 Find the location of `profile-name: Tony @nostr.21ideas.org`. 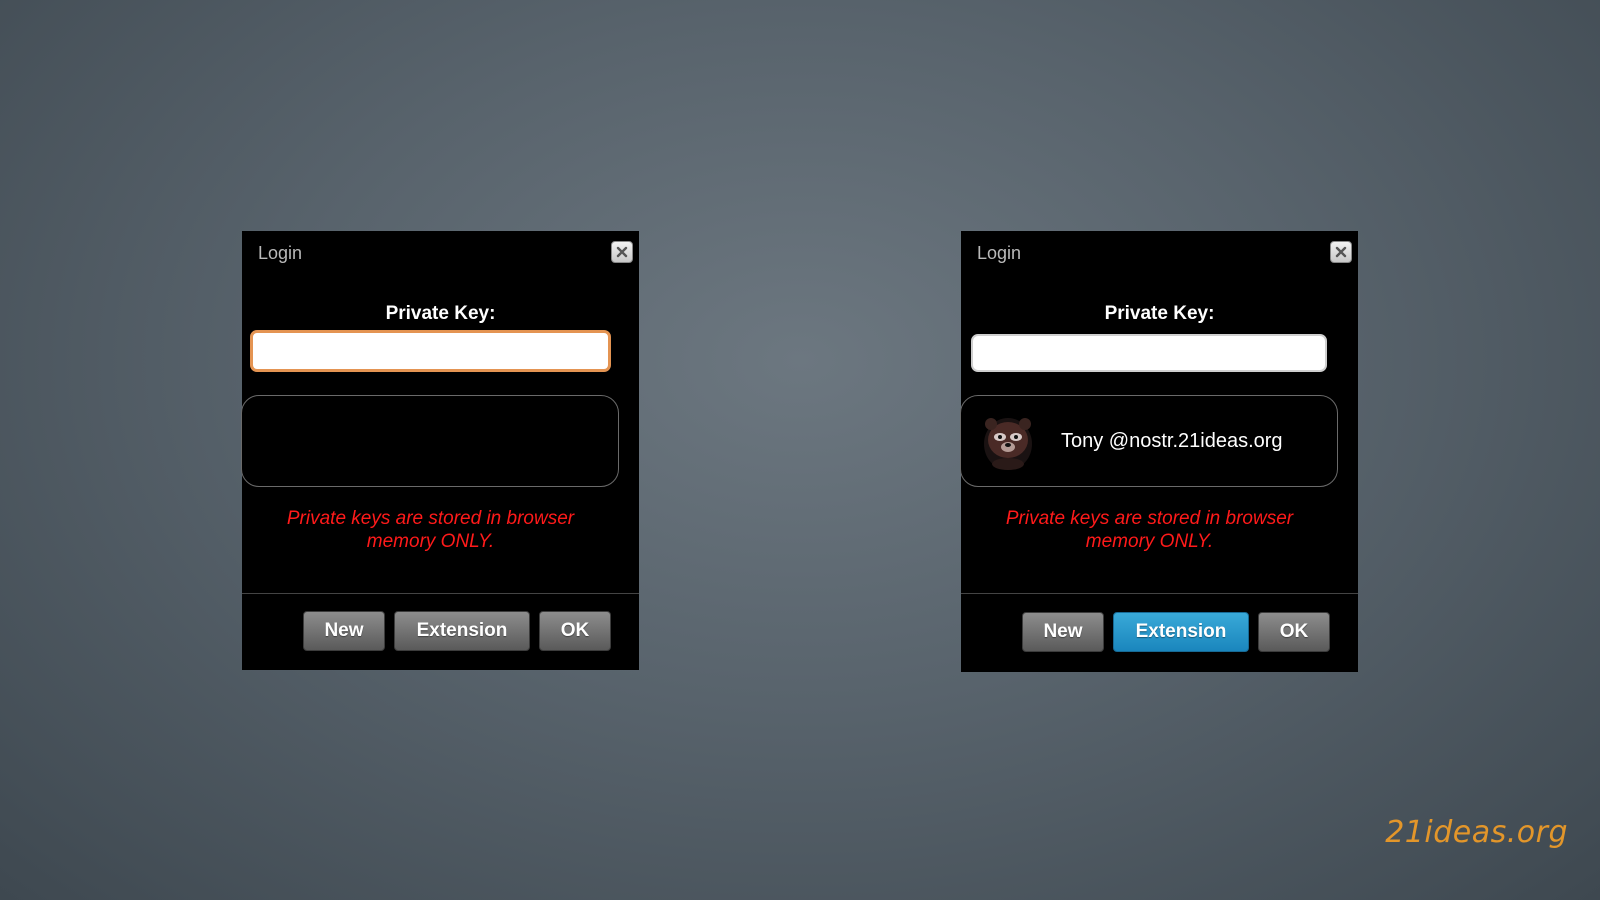

profile-name: Tony @nostr.21ideas.org is located at coordinates (1172, 441).